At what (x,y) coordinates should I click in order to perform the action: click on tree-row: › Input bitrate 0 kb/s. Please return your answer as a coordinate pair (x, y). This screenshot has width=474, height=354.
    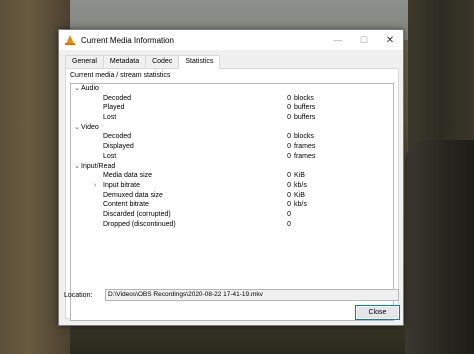
    Looking at the image, I should click on (232, 186).